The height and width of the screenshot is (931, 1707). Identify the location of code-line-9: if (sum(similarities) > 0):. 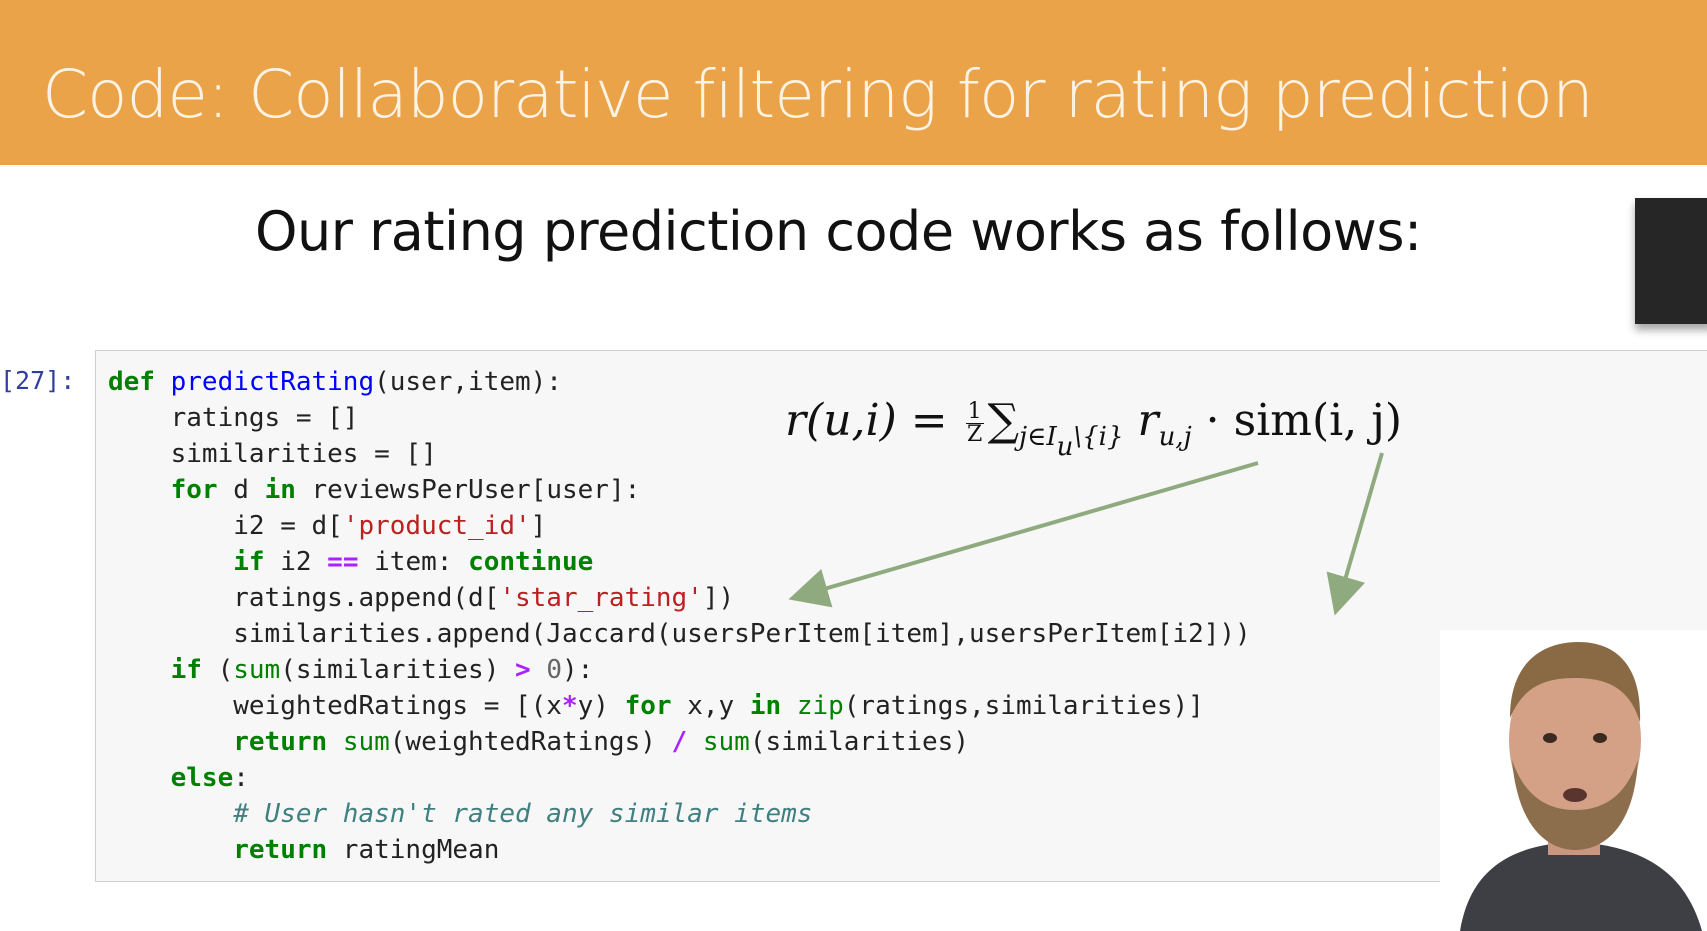
(382, 670).